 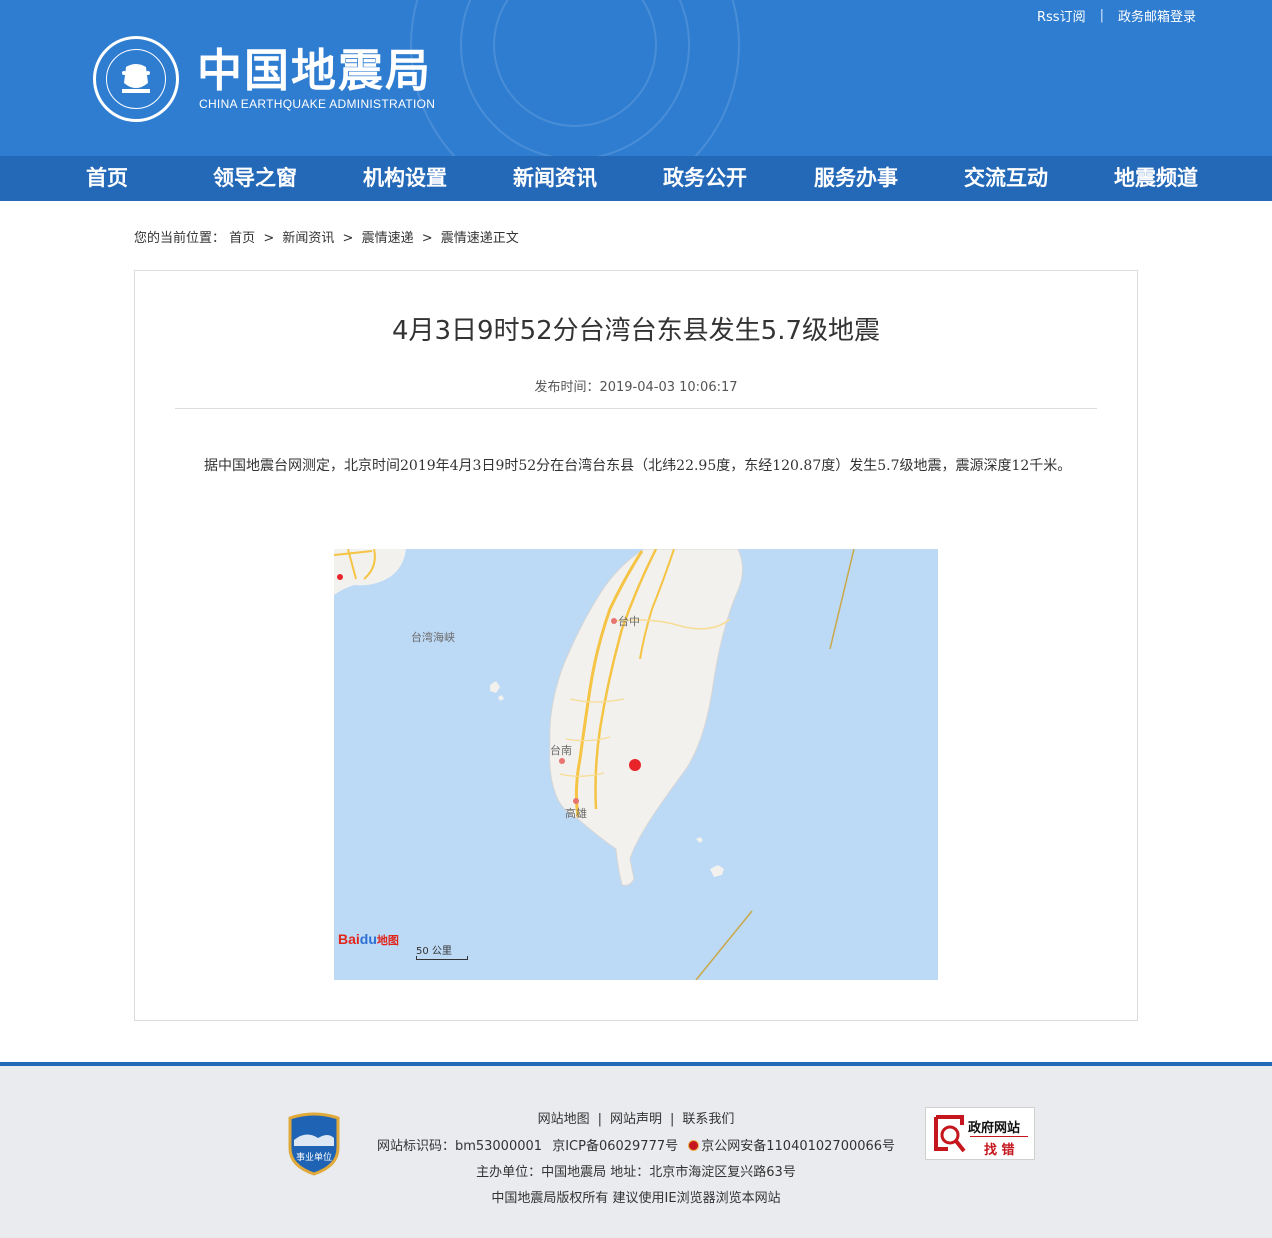 What do you see at coordinates (694, 1145) in the screenshot?
I see `police-badge-icon` at bounding box center [694, 1145].